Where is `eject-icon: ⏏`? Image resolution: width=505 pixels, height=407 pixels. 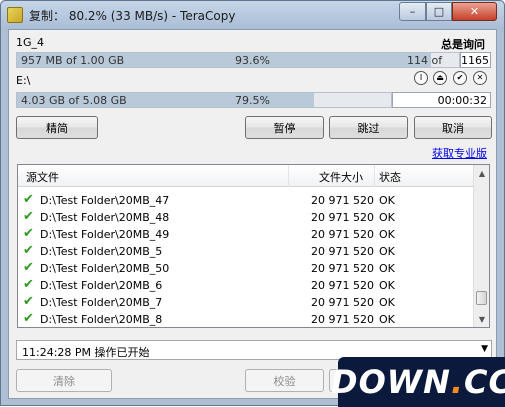 eject-icon: ⏏ is located at coordinates (440, 78).